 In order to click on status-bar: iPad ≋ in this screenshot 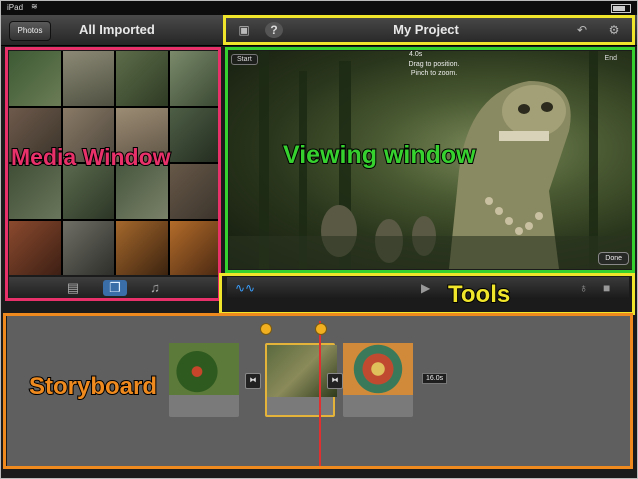, I will do `click(319, 8)`.